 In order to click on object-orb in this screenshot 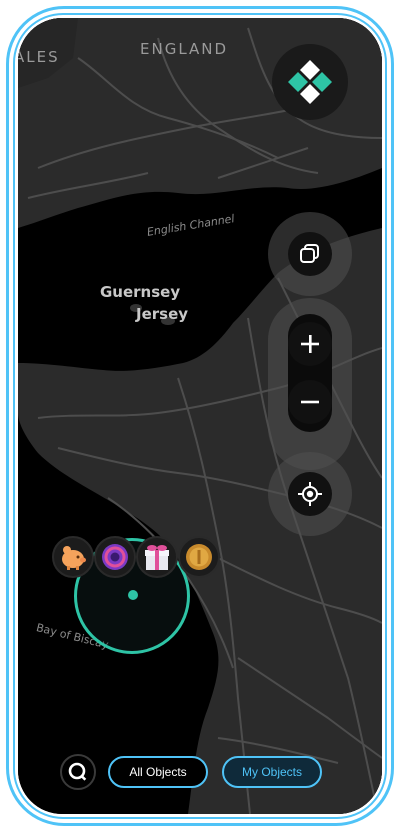, I will do `click(115, 557)`.